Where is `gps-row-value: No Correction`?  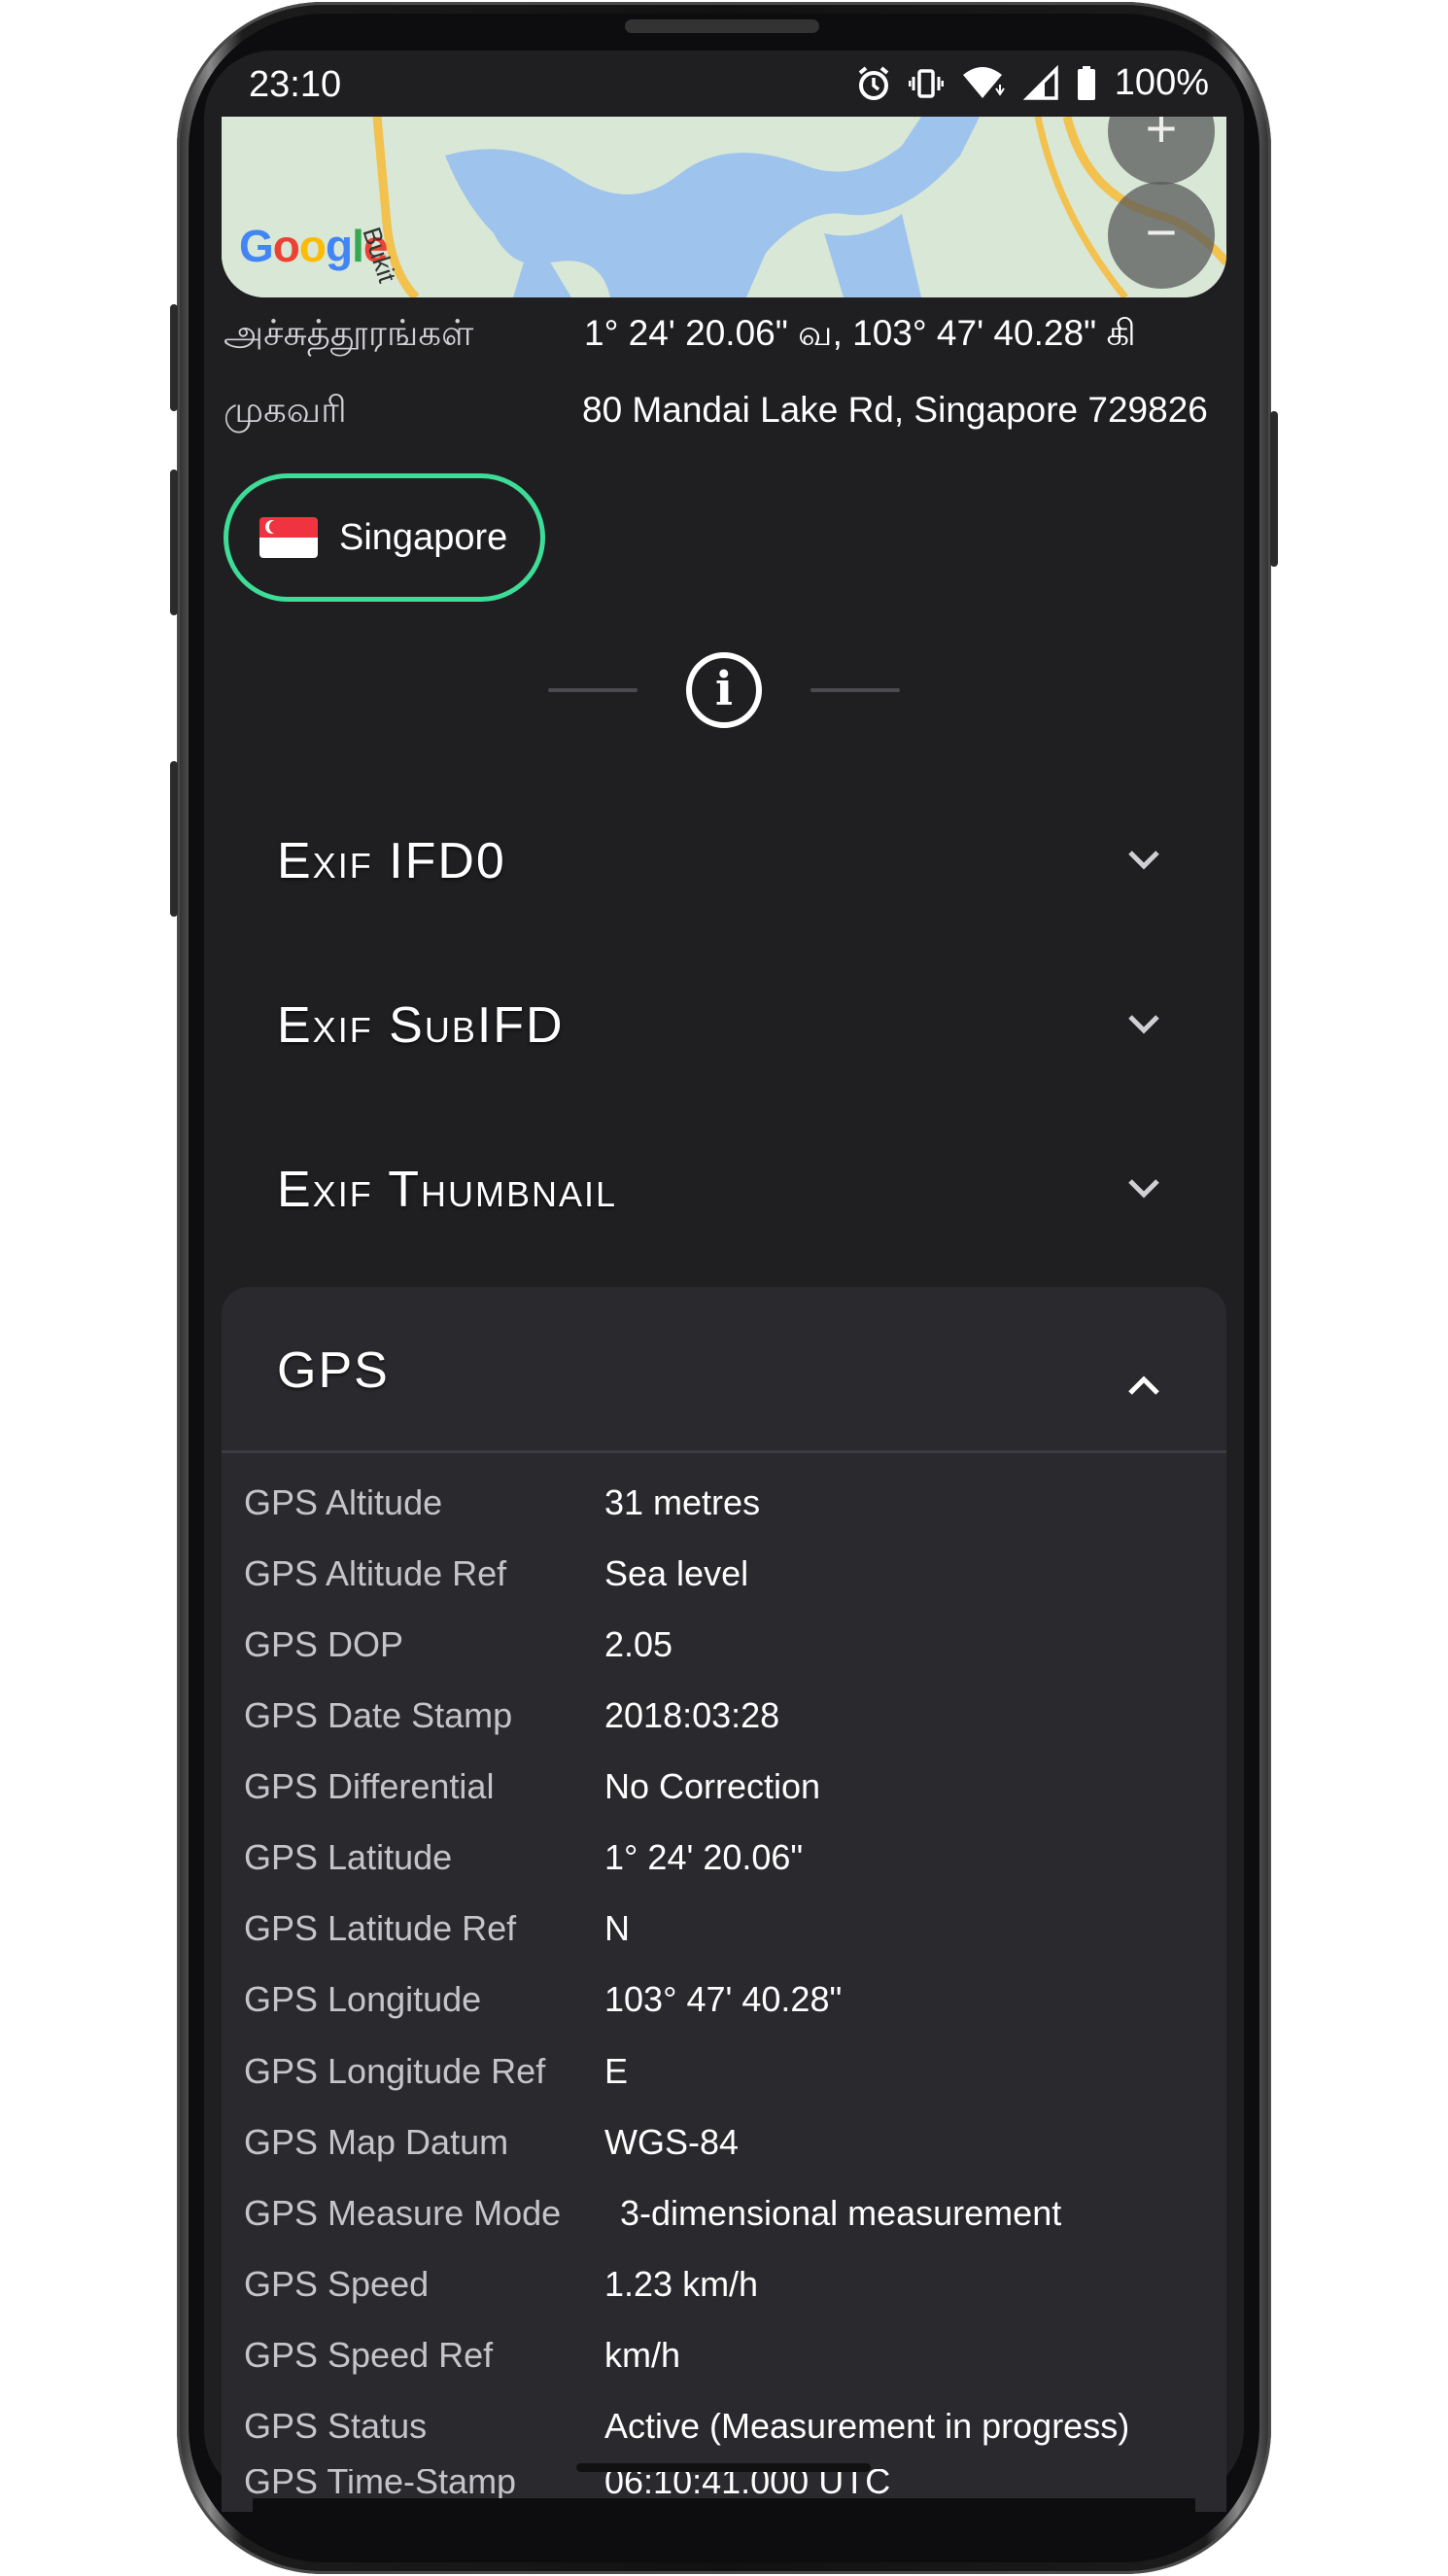 gps-row-value: No Correction is located at coordinates (712, 1786).